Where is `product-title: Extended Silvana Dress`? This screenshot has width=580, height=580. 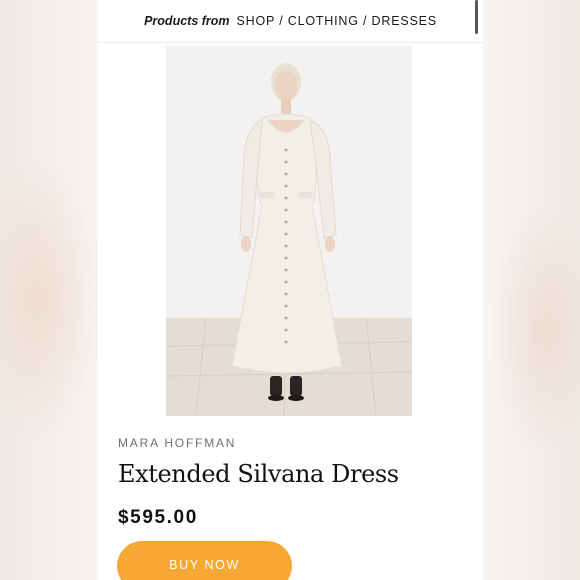 product-title: Extended Silvana Dress is located at coordinates (258, 474).